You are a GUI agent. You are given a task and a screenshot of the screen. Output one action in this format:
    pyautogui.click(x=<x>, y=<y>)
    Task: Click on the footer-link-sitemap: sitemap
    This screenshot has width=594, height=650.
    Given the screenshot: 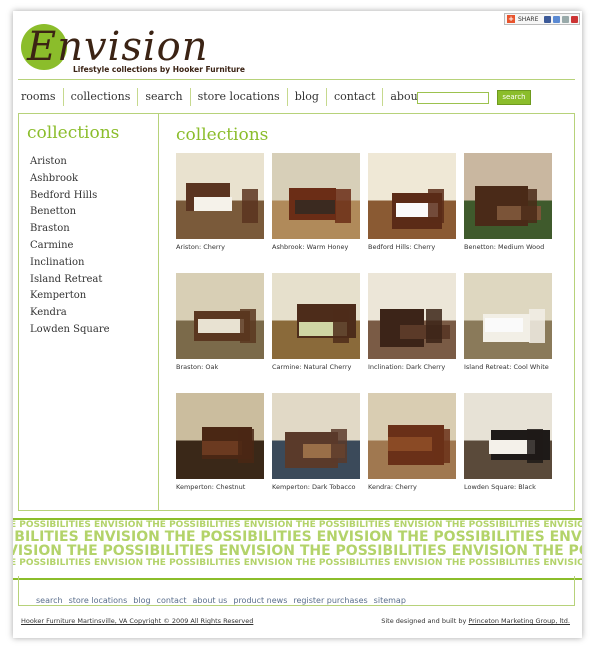 What is the action you would take?
    pyautogui.click(x=390, y=600)
    